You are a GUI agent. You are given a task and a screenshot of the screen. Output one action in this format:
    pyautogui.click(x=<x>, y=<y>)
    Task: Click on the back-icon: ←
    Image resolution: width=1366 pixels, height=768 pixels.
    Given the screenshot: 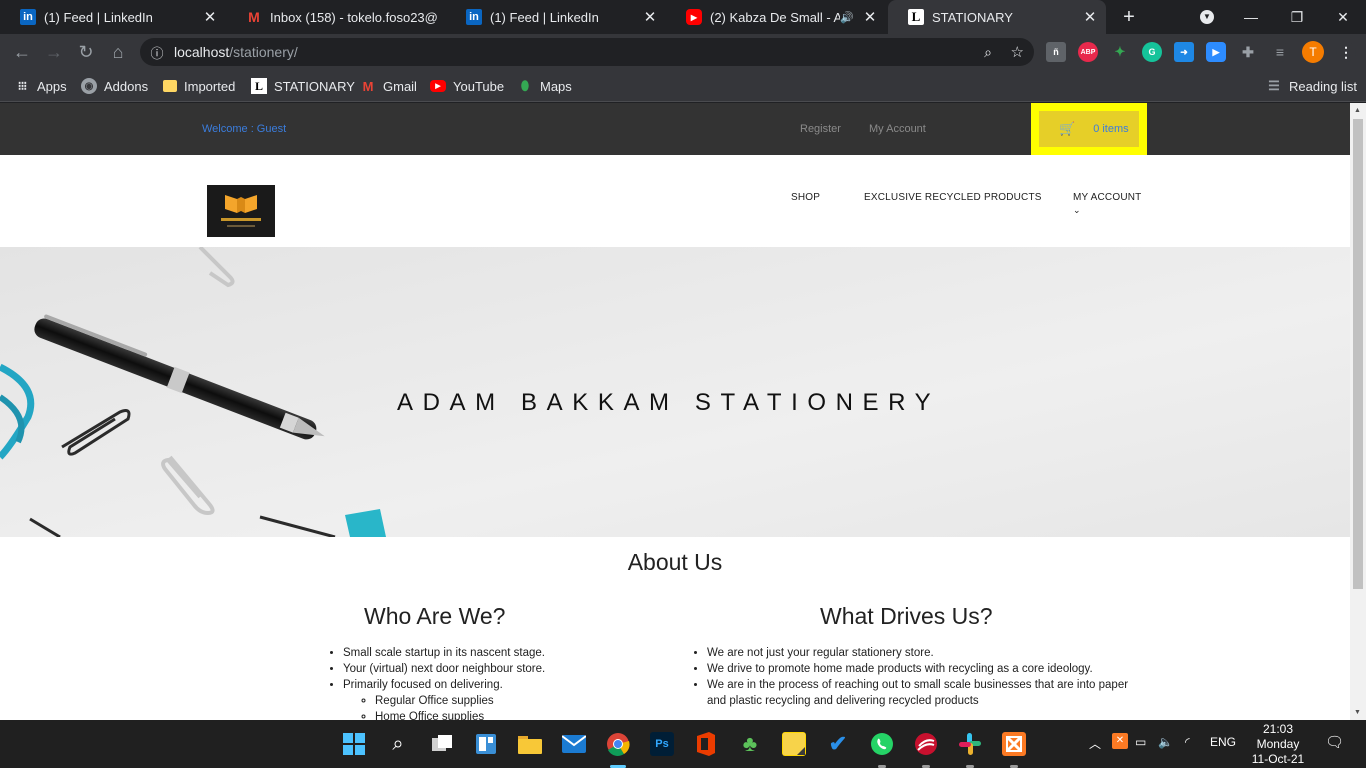 What is the action you would take?
    pyautogui.click(x=22, y=52)
    